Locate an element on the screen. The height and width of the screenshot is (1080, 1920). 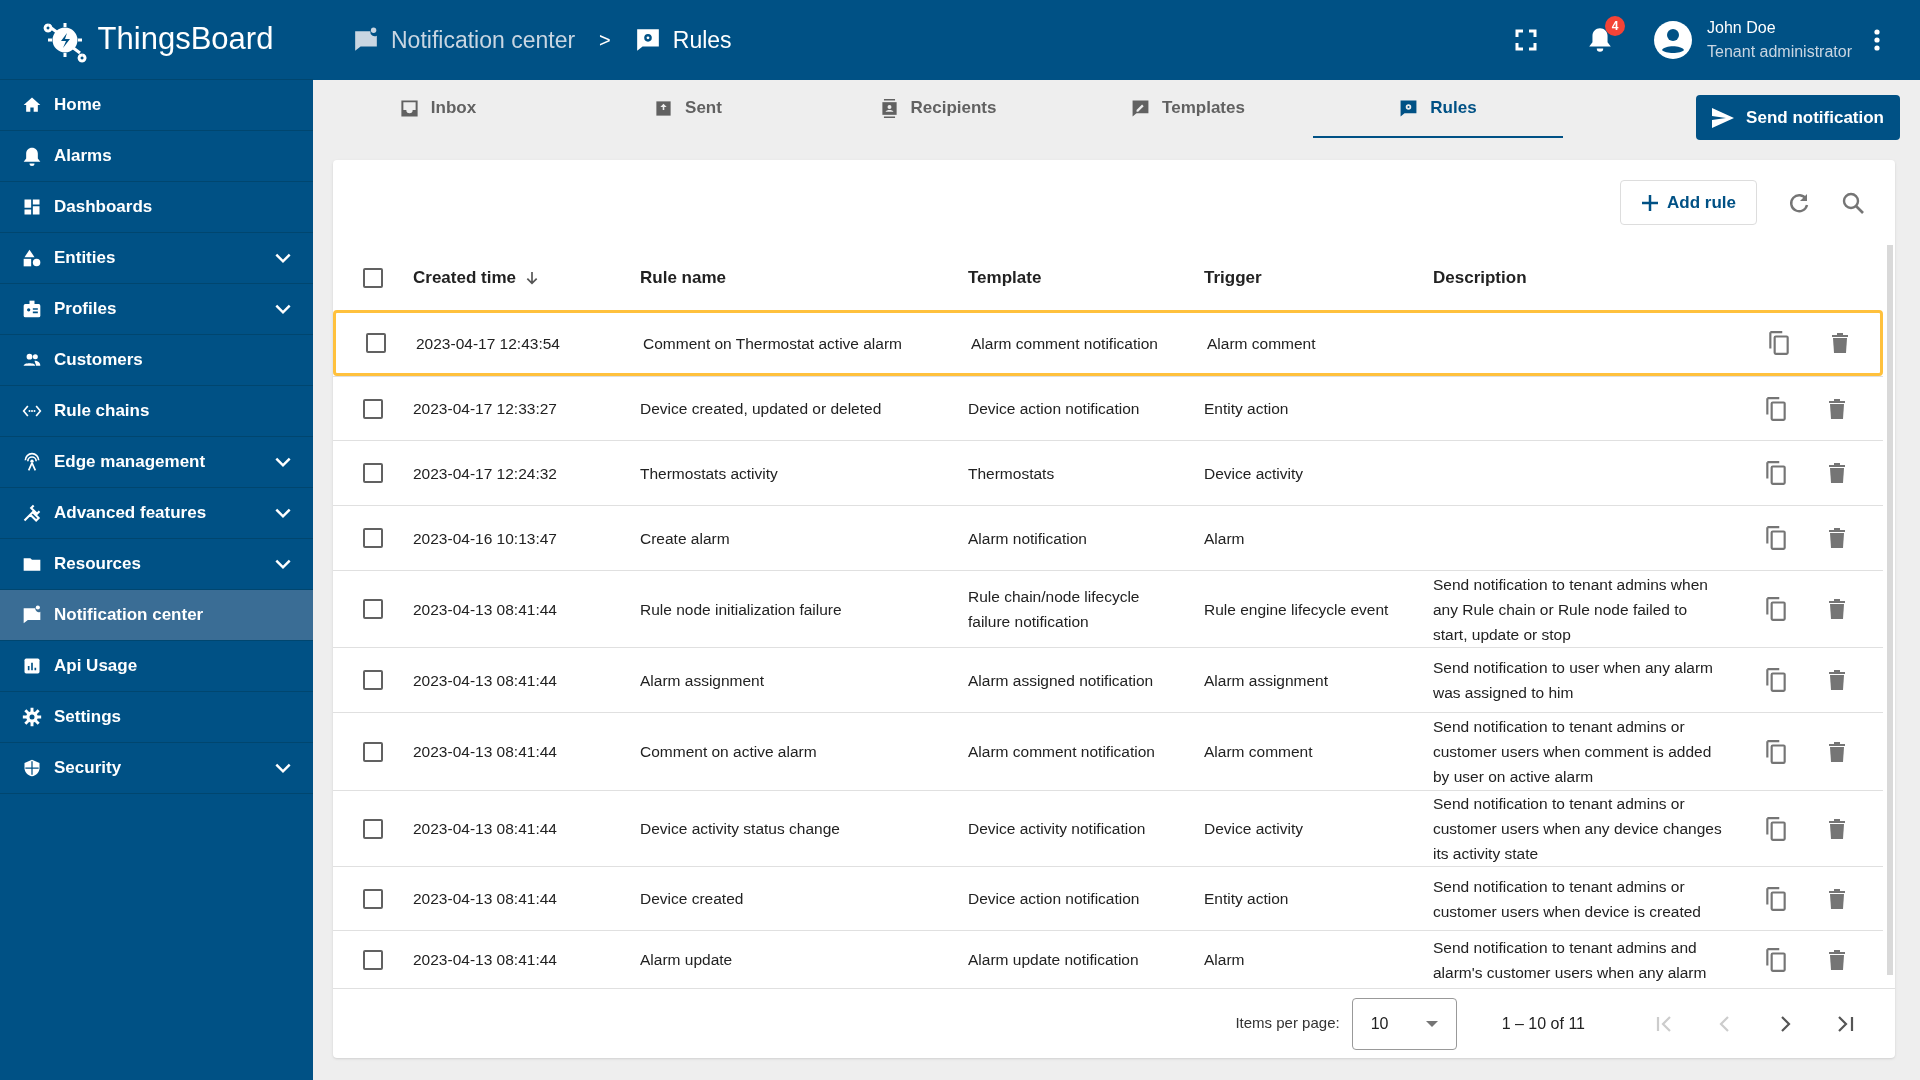
inbox-icon is located at coordinates (409, 108).